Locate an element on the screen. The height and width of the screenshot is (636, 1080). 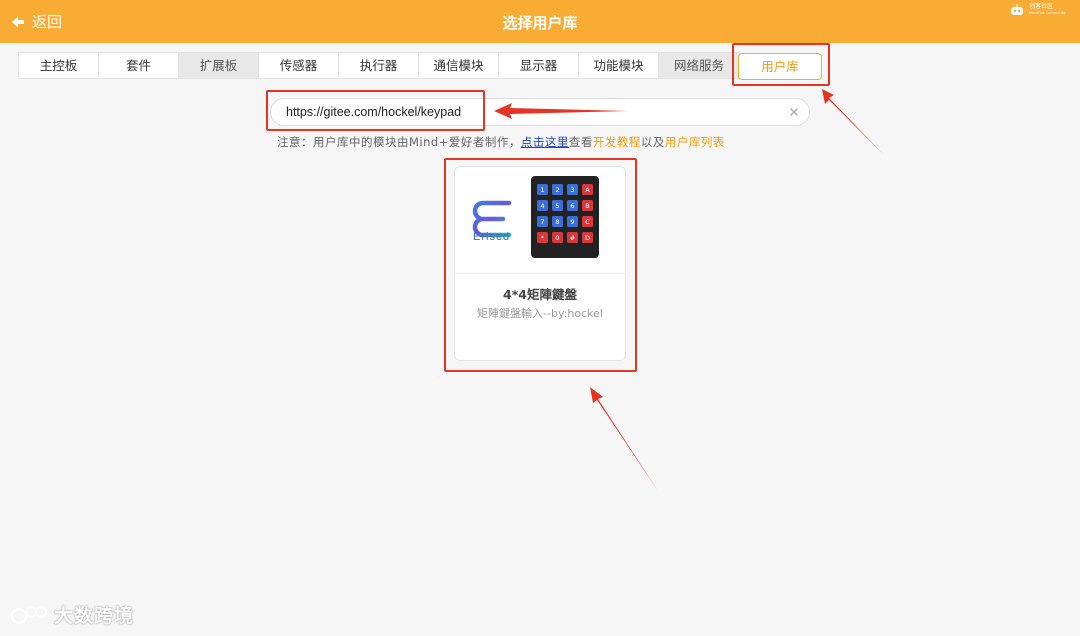
tab-communication: 通信模块 is located at coordinates (459, 65).